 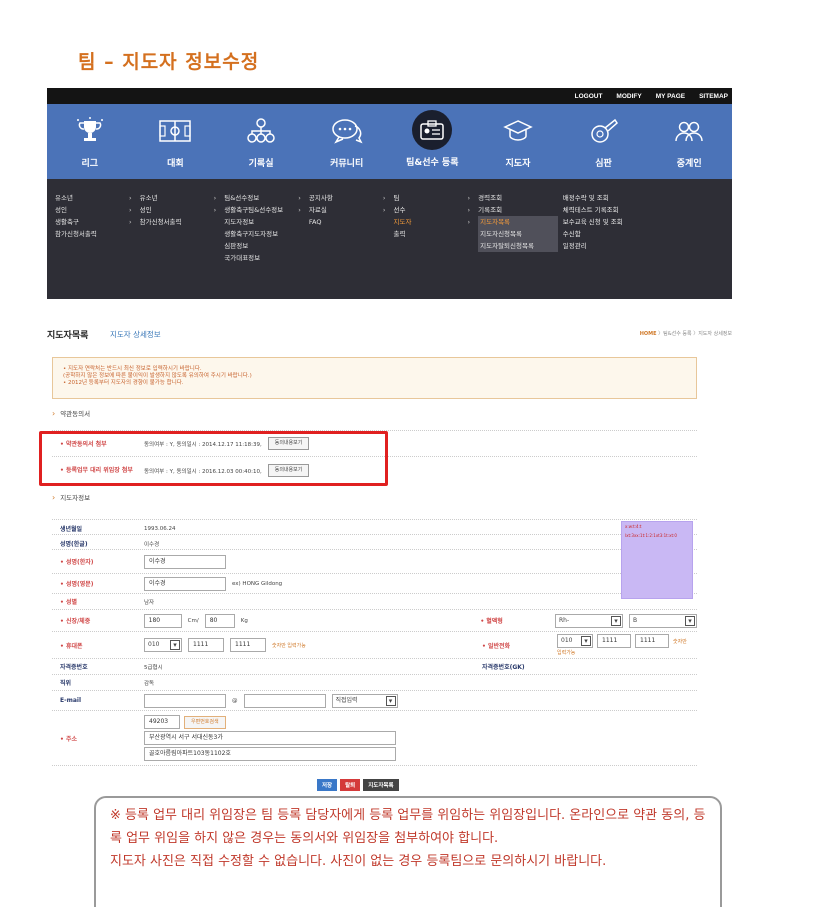 What do you see at coordinates (261, 141) in the screenshot?
I see `nav-records: 기록실` at bounding box center [261, 141].